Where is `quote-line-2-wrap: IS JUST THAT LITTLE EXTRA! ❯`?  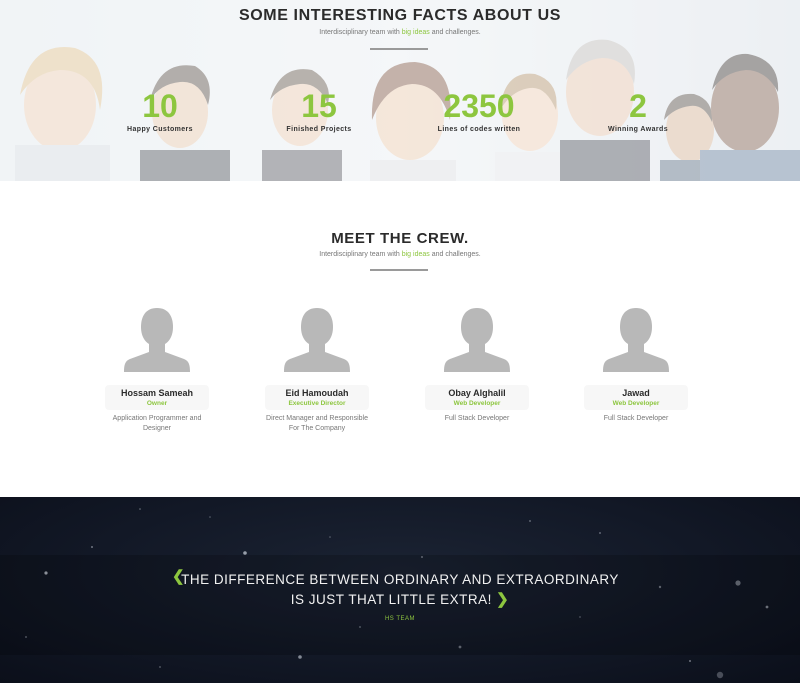 quote-line-2-wrap: IS JUST THAT LITTLE EXTRA! ❯ is located at coordinates (400, 600).